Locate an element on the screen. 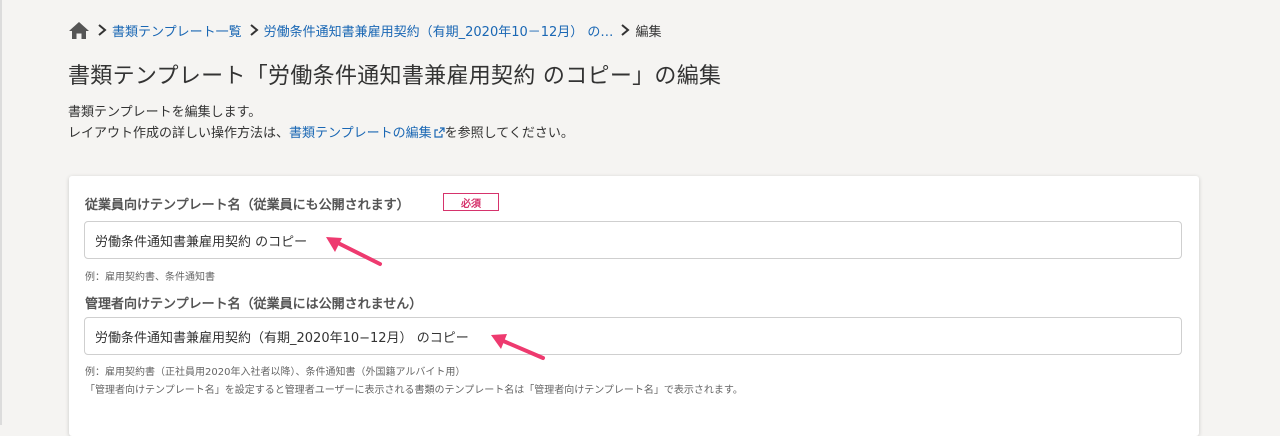 This screenshot has height=436, width=1280. description-line-2: レイアウト作成の詳しい操作方法は、書類テンプレートの編集 を参照してください。 is located at coordinates (321, 133).